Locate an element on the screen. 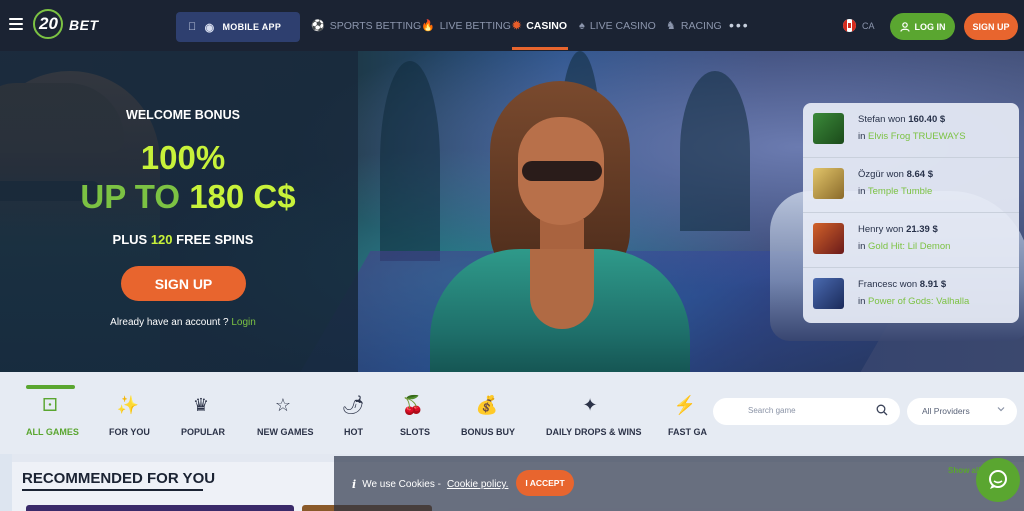  category-slots: 🍒 SLOTS is located at coordinates (413, 413).